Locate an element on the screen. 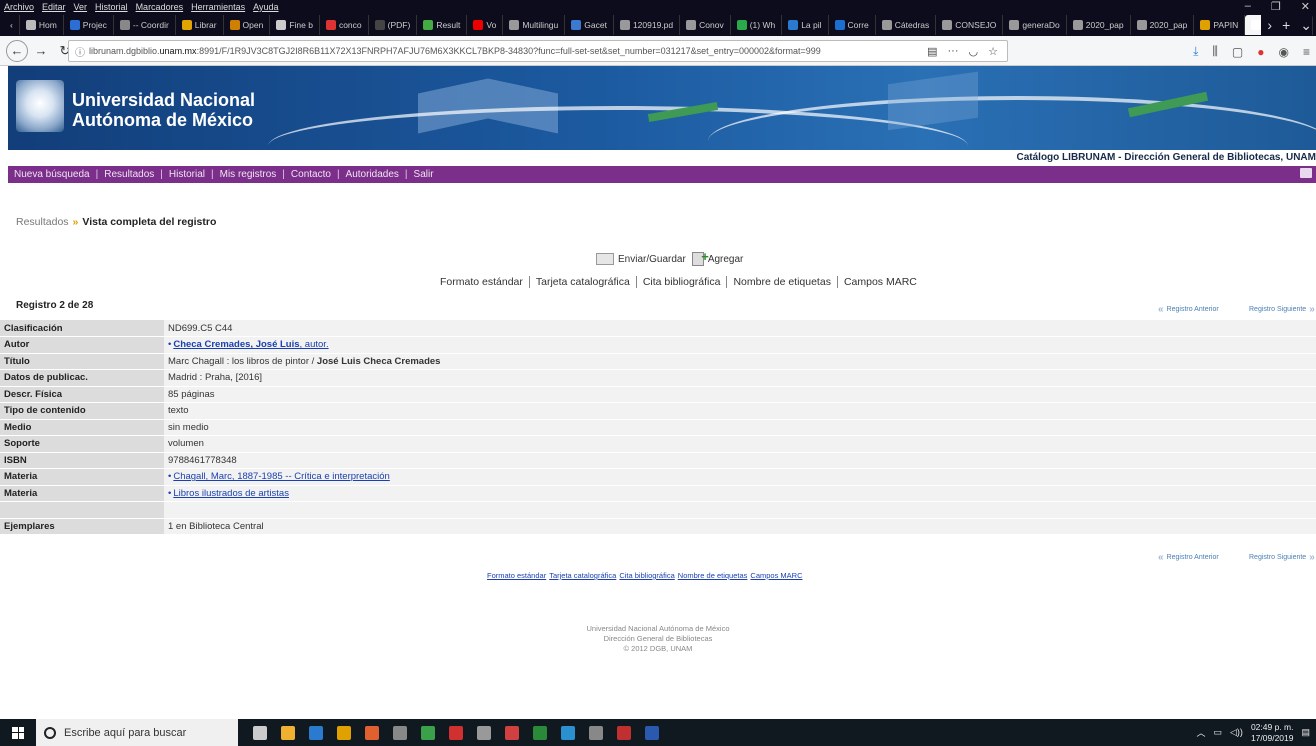 The height and width of the screenshot is (746, 1316). record-link: Checa Cremades, José Luis is located at coordinates (236, 344).